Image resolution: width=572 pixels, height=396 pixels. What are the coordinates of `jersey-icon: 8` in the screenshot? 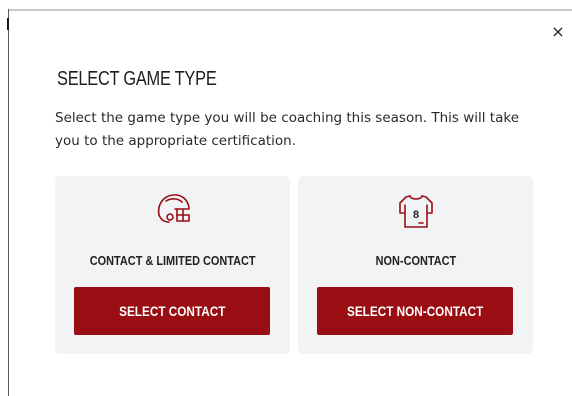 It's located at (415, 211).